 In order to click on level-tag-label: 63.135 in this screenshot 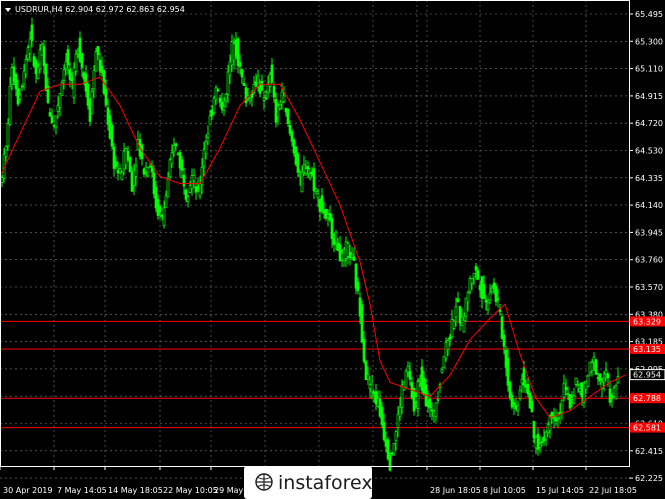, I will do `click(647, 349)`.